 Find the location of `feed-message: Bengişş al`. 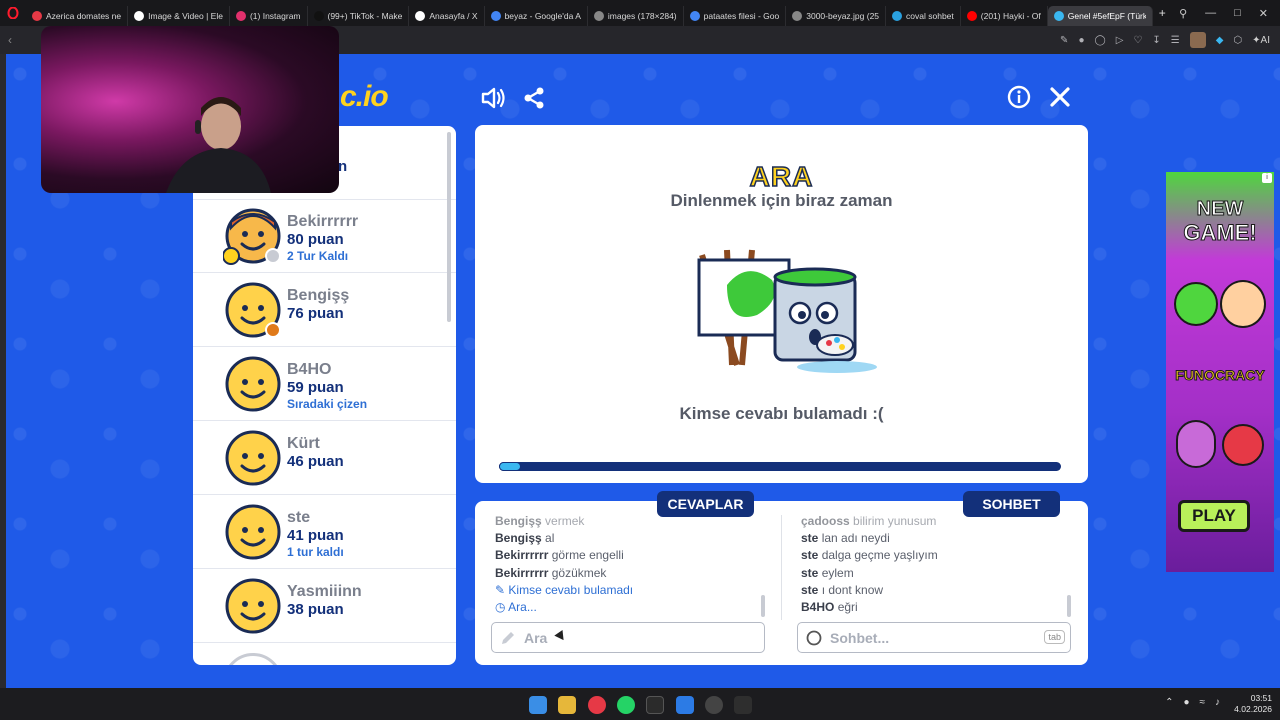

feed-message: Bengişş al is located at coordinates (630, 538).